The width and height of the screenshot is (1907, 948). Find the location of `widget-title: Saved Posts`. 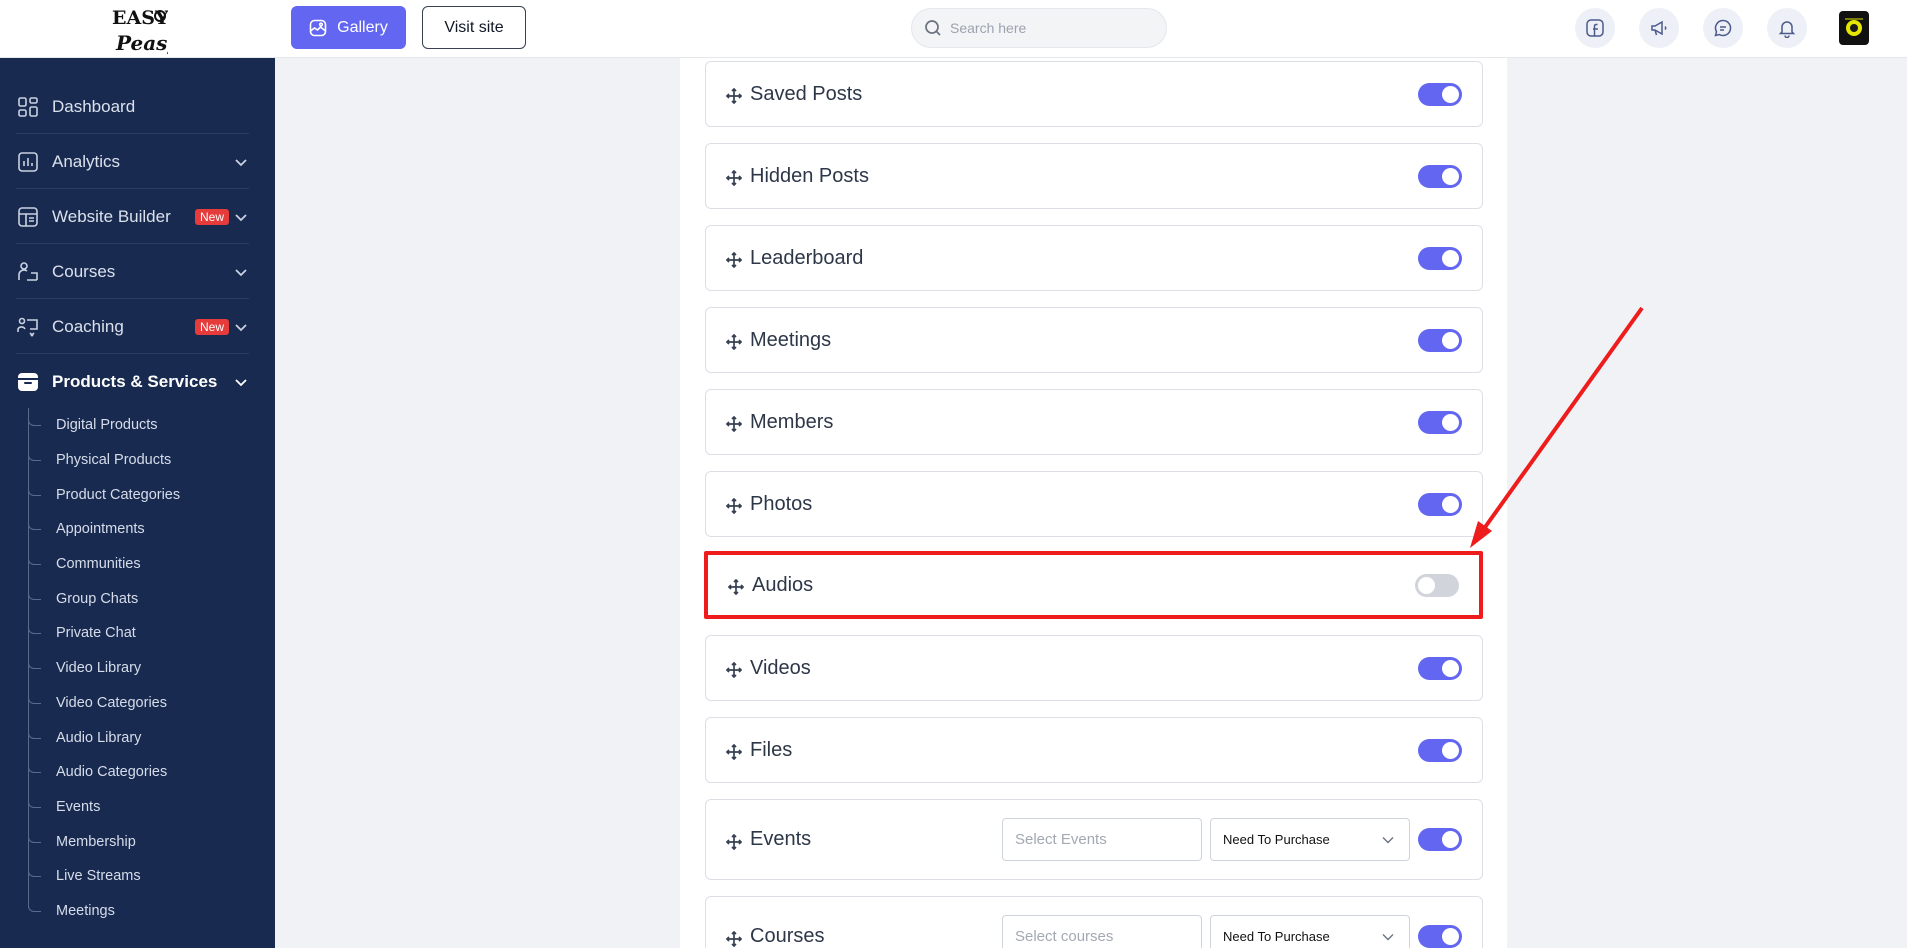

widget-title: Saved Posts is located at coordinates (806, 93).